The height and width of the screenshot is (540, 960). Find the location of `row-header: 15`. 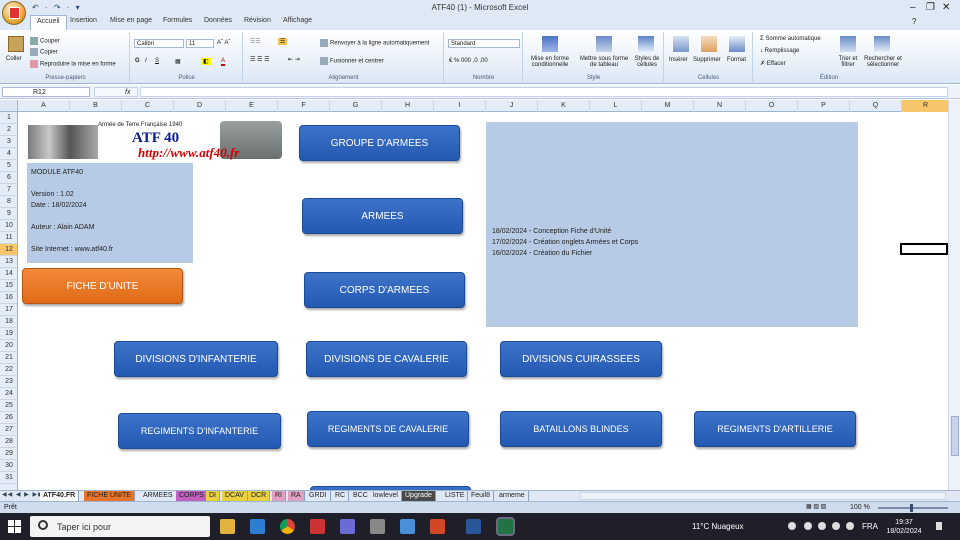

row-header: 15 is located at coordinates (8, 286).